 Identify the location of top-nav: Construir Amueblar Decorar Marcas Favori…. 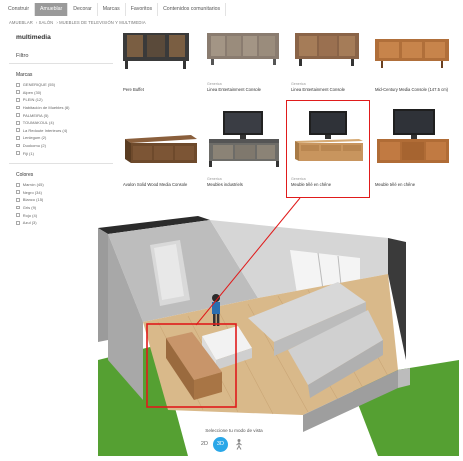
(123, 9).